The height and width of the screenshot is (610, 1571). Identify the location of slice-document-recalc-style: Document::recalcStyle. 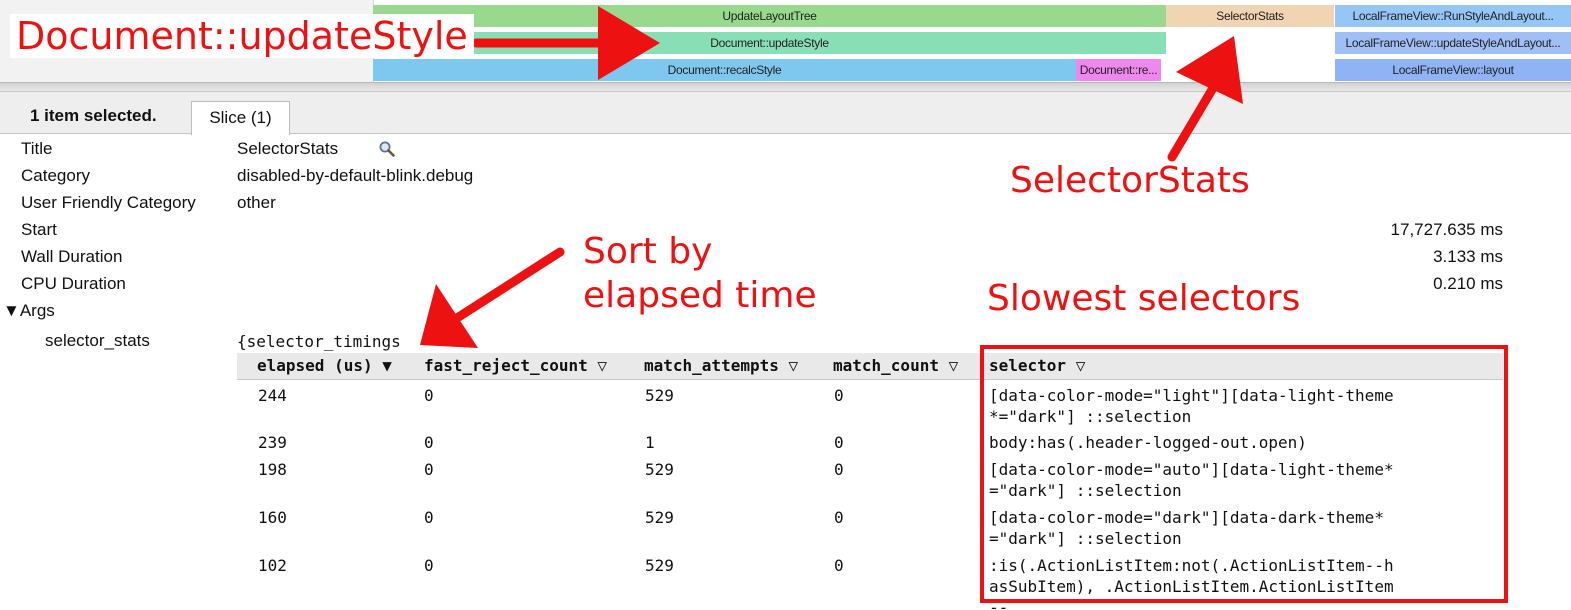
(724, 70).